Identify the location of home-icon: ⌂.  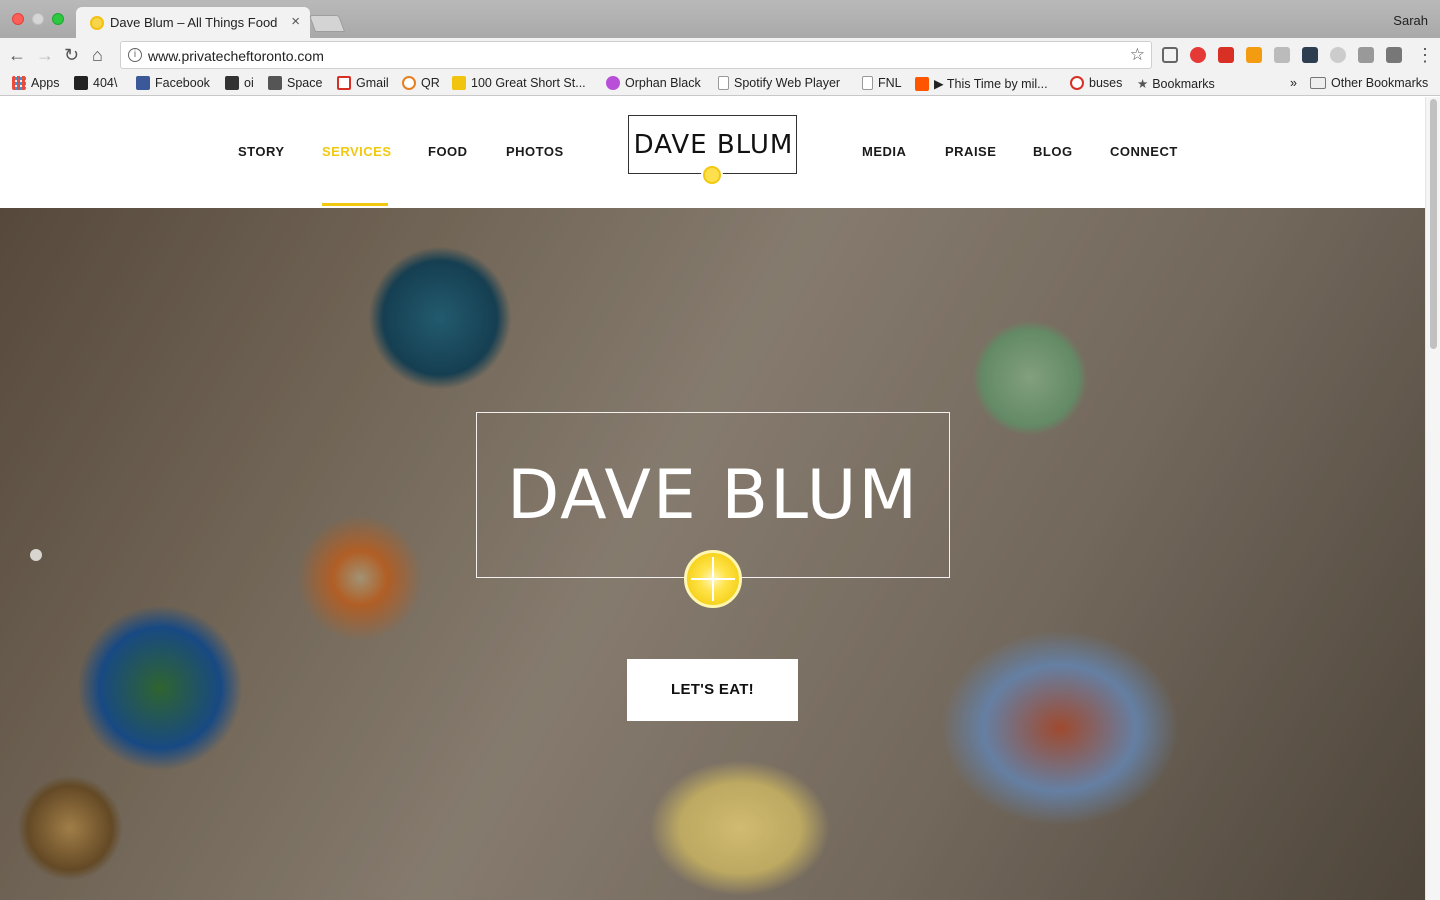
(97, 55).